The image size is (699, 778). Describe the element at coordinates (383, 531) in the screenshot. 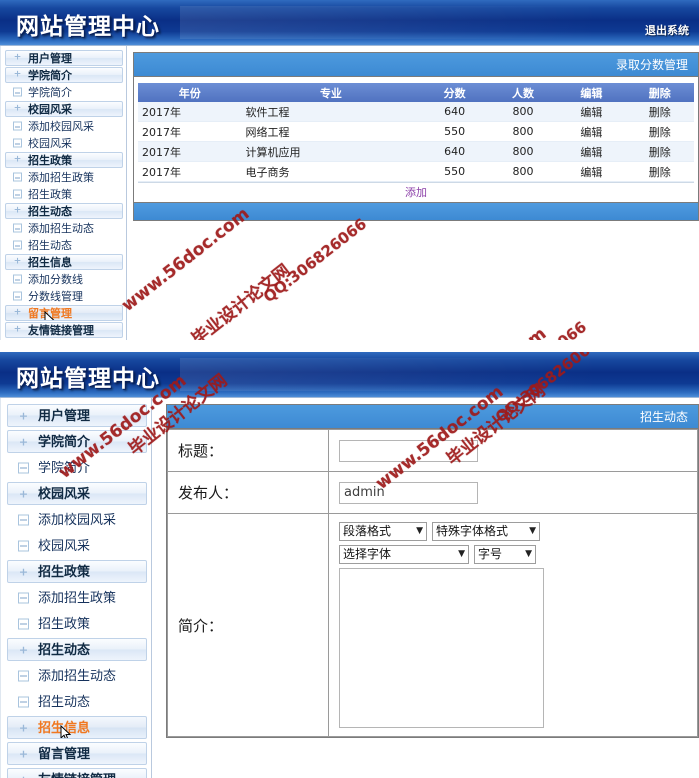

I see `paragraph-format-select: 段落格式 ▼` at that location.